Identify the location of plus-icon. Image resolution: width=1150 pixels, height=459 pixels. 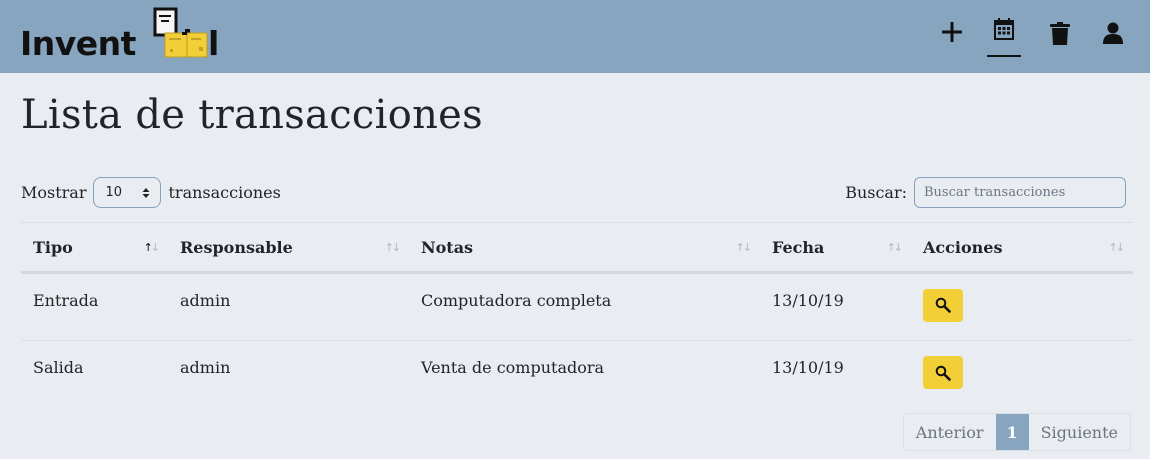
(952, 32).